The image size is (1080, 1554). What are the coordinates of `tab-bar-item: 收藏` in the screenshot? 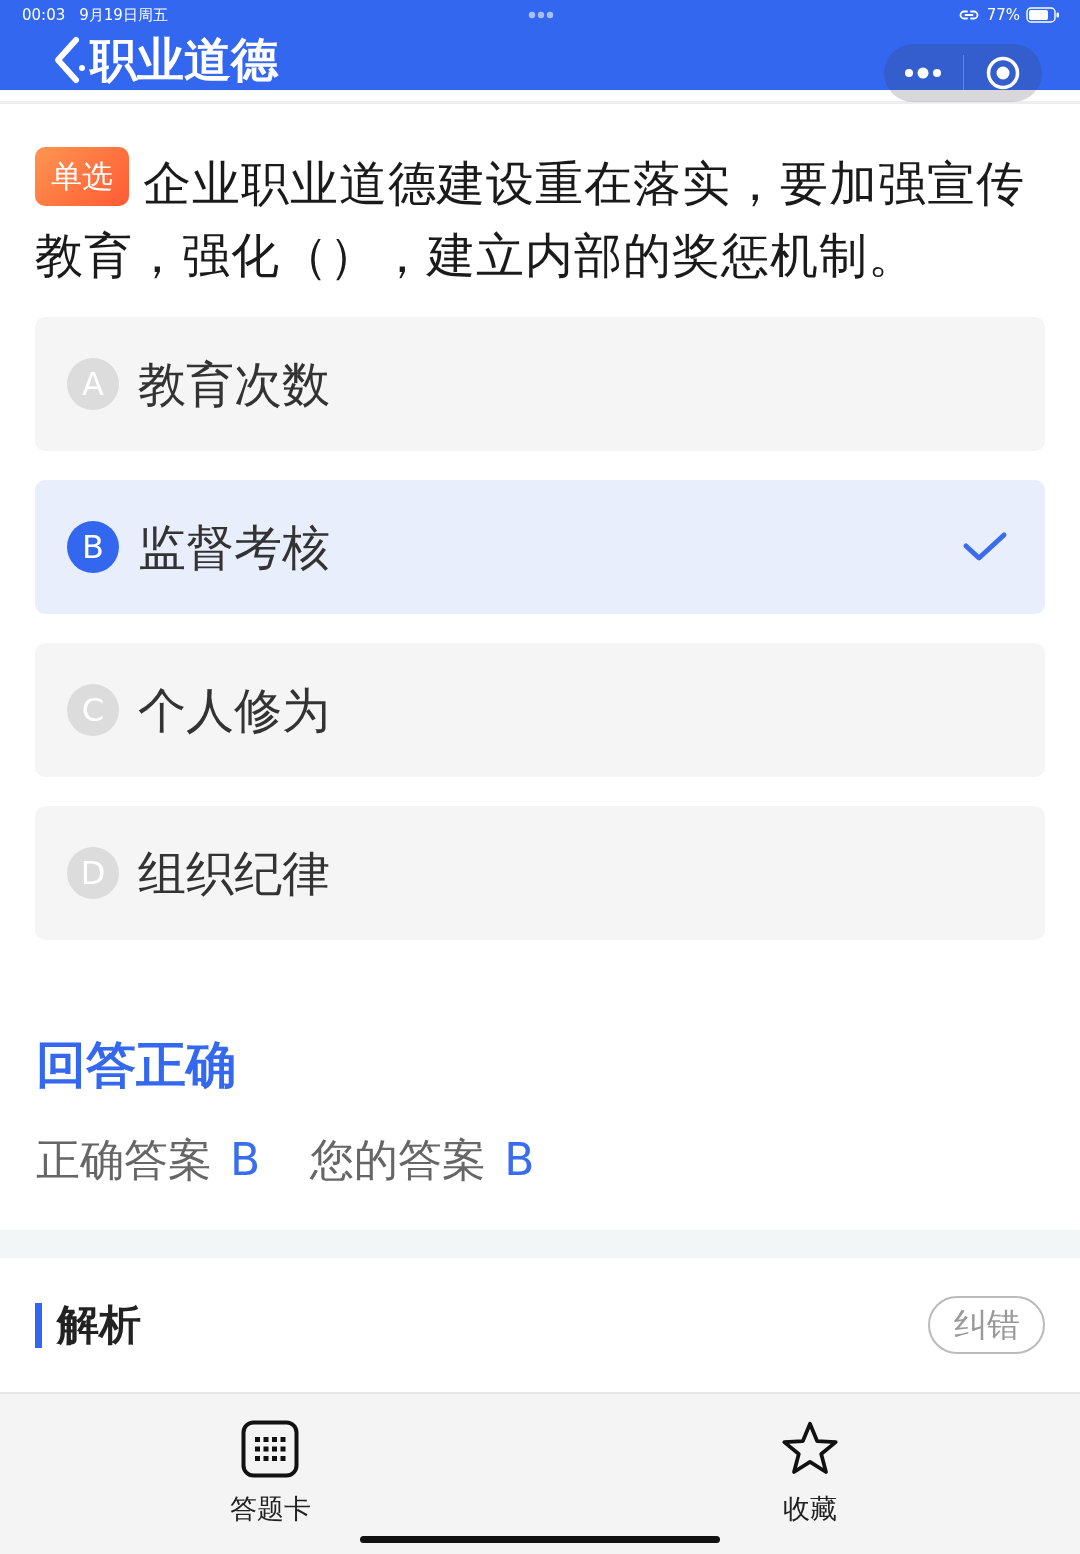 It's located at (810, 1472).